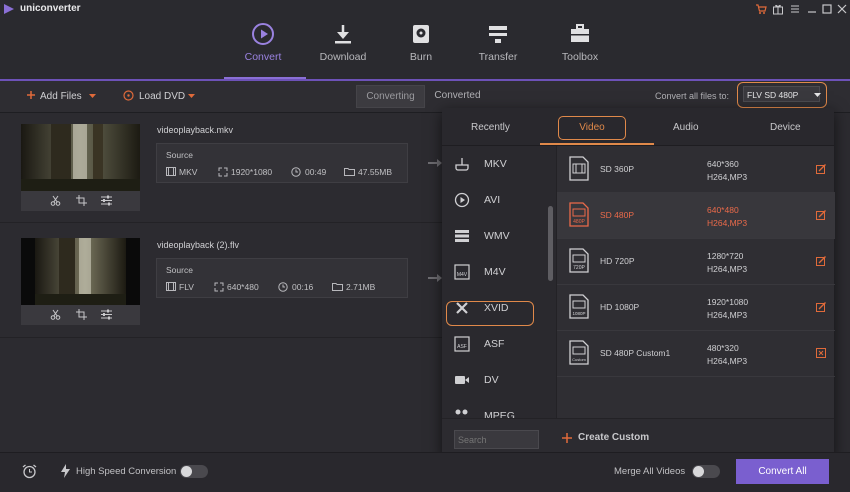 Image resolution: width=850 pixels, height=492 pixels. What do you see at coordinates (696, 307) in the screenshot?
I see `preset-hd-1080p: 1080P HD 1080P 1920*1080 H264,MP3` at bounding box center [696, 307].